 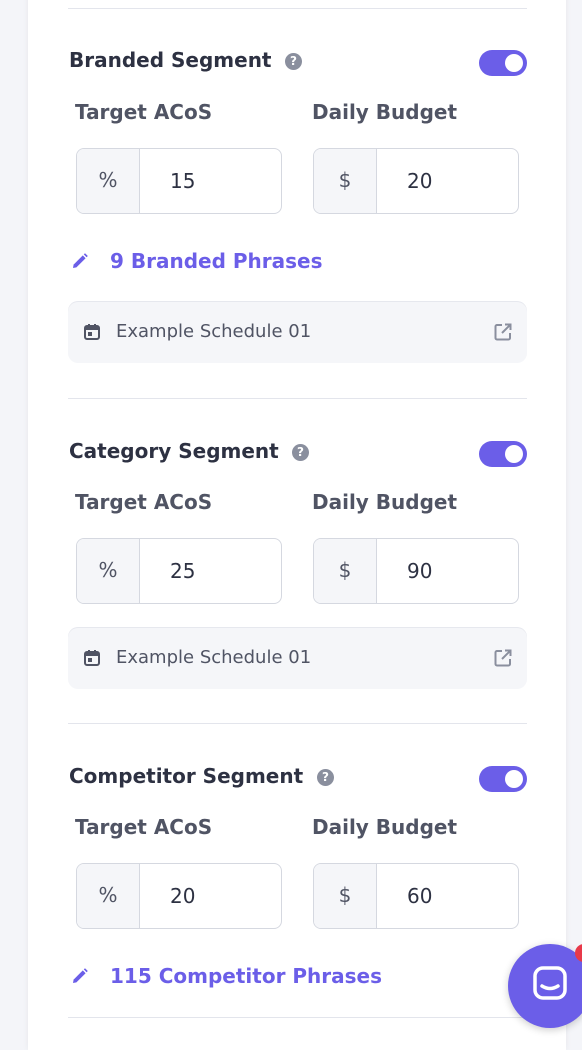 I want to click on segment-title: Category Segment, so click(x=174, y=451).